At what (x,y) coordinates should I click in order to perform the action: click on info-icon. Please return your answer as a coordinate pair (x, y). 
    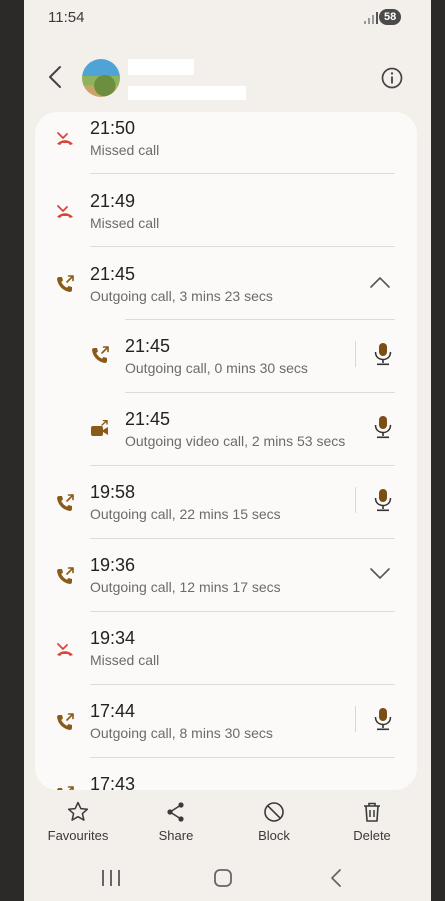
    Looking at the image, I should click on (392, 78).